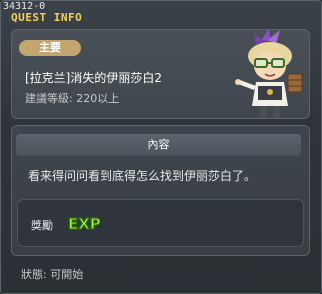  I want to click on quest-level-requirement: 建議等級: 220以上, so click(72, 98).